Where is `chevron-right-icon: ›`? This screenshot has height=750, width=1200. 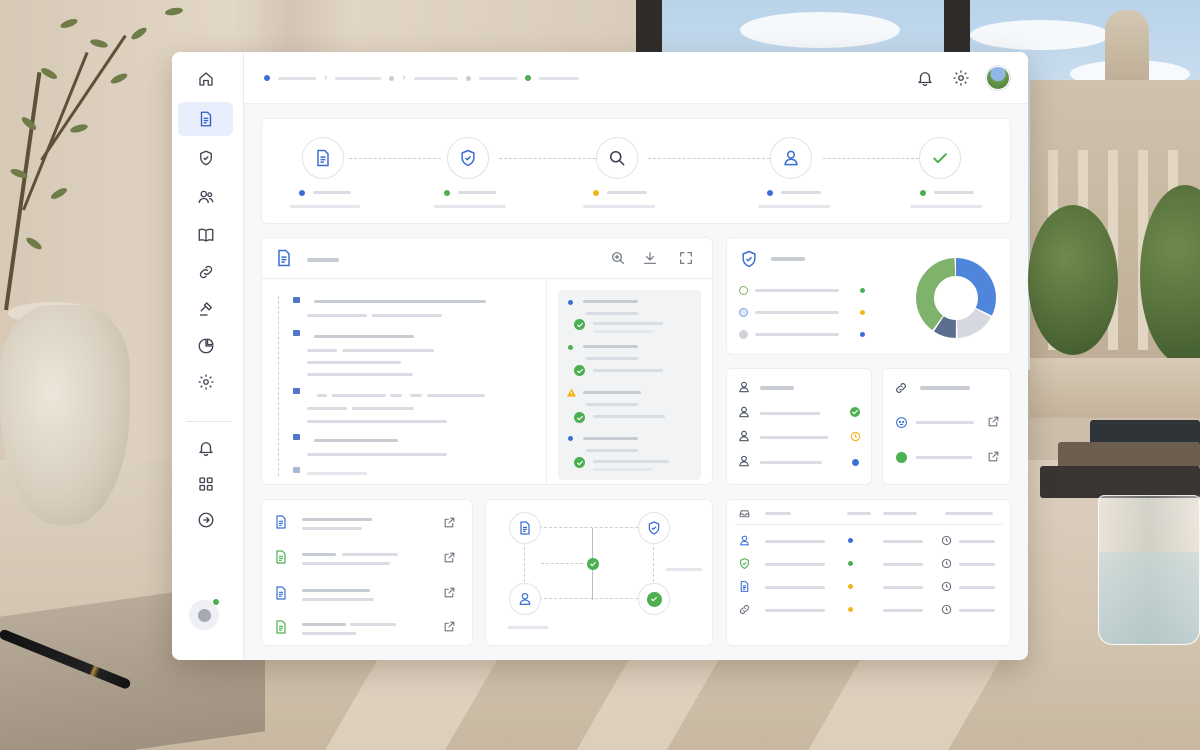 chevron-right-icon: › is located at coordinates (326, 77).